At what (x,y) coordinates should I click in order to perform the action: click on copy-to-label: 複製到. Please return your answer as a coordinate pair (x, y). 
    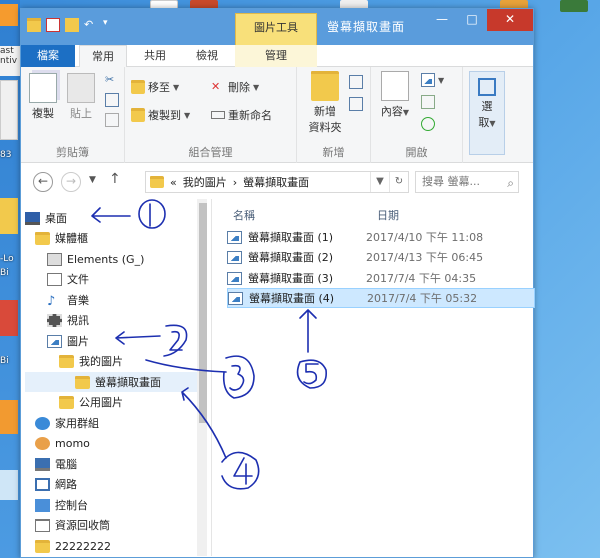
    Looking at the image, I should click on (164, 115).